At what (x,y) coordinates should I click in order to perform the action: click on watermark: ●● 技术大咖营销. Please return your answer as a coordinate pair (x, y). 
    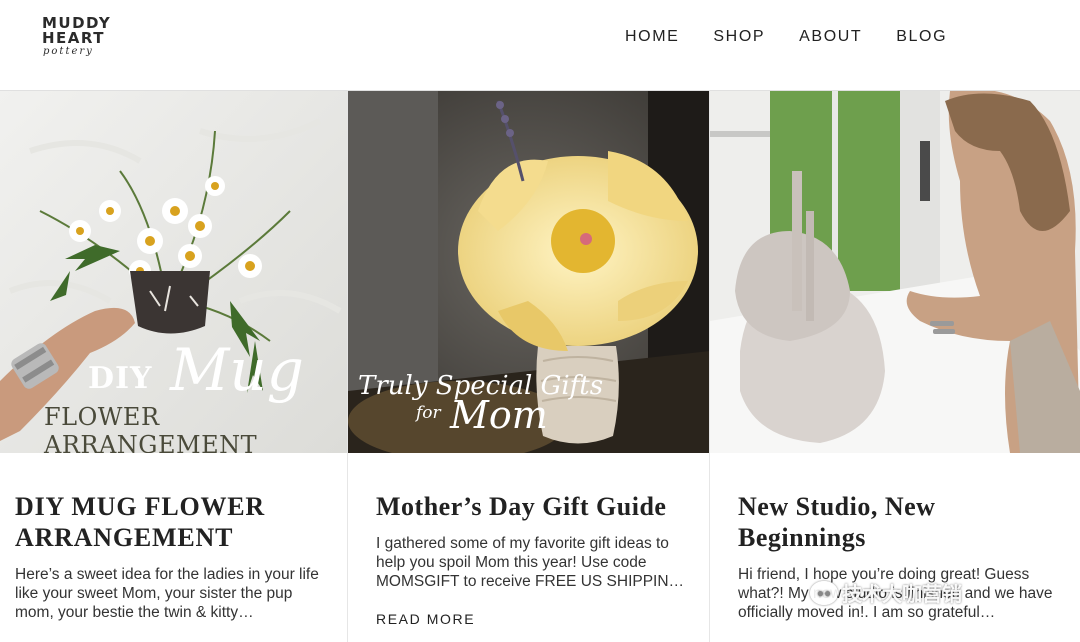
    Looking at the image, I should click on (886, 592).